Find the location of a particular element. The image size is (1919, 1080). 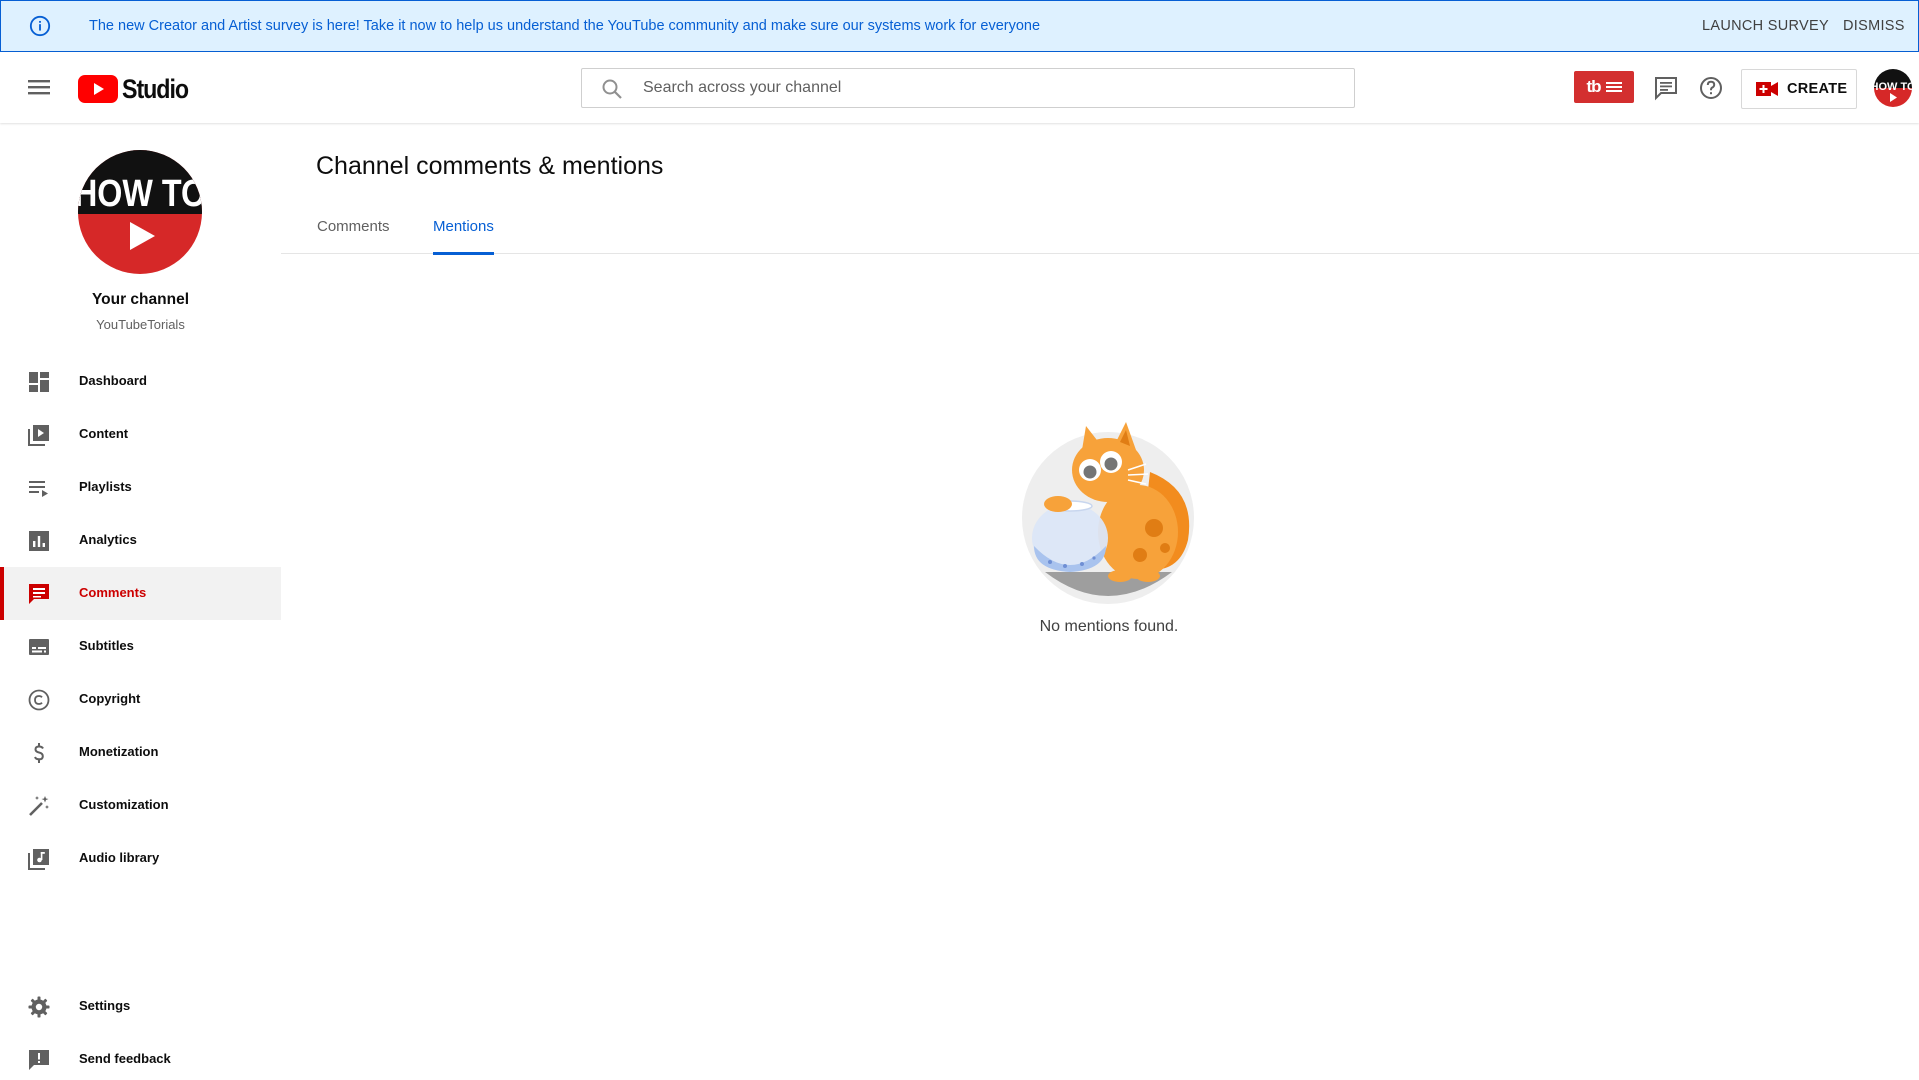

avatar-text: HOW TO is located at coordinates (1893, 87).